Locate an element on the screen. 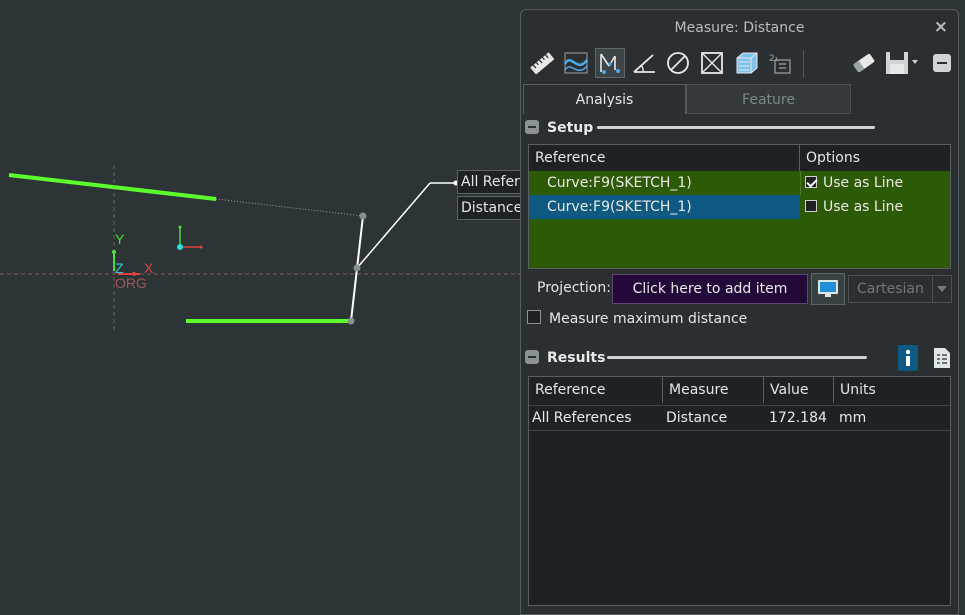 The width and height of the screenshot is (965, 615). minimize-icon is located at coordinates (942, 63).